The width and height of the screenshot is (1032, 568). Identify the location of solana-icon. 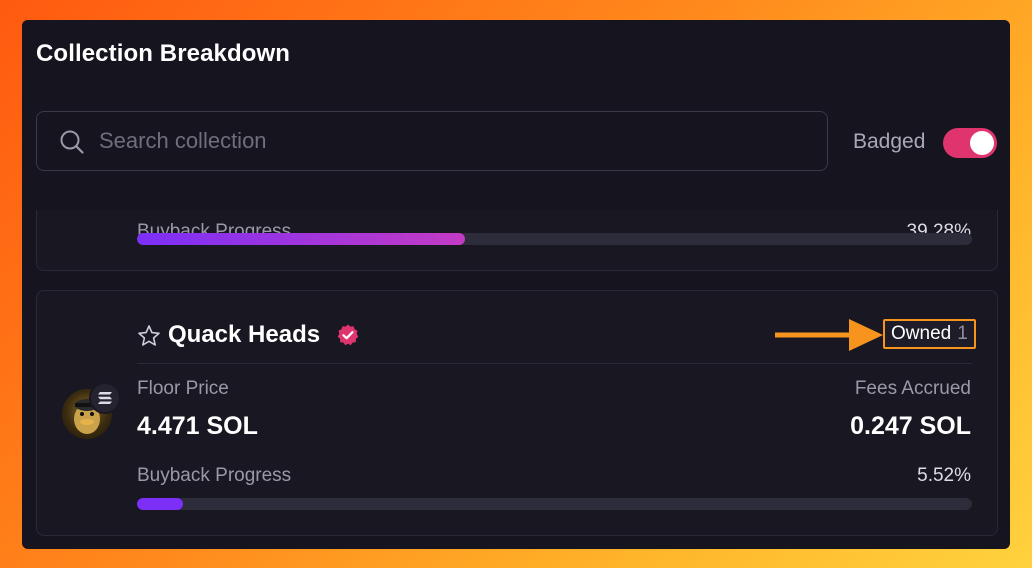
(105, 398).